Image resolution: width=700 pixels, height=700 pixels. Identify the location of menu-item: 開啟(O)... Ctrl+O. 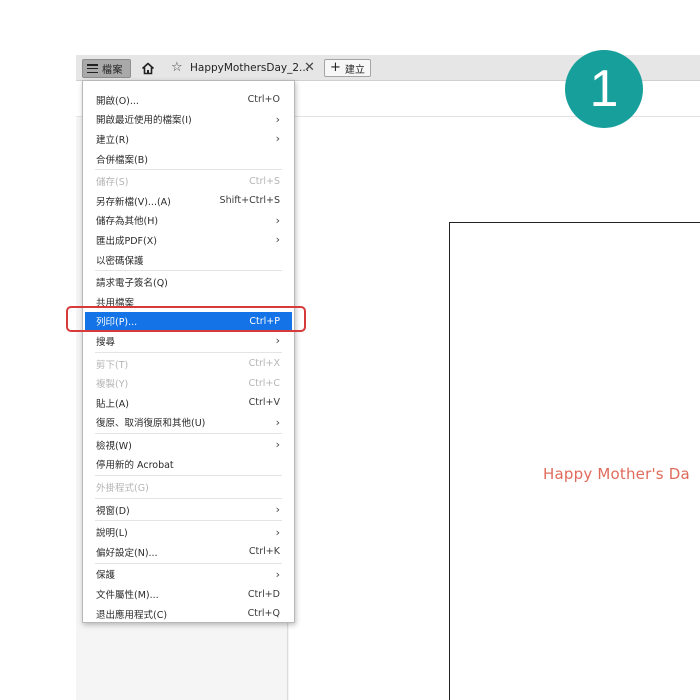
(188, 100).